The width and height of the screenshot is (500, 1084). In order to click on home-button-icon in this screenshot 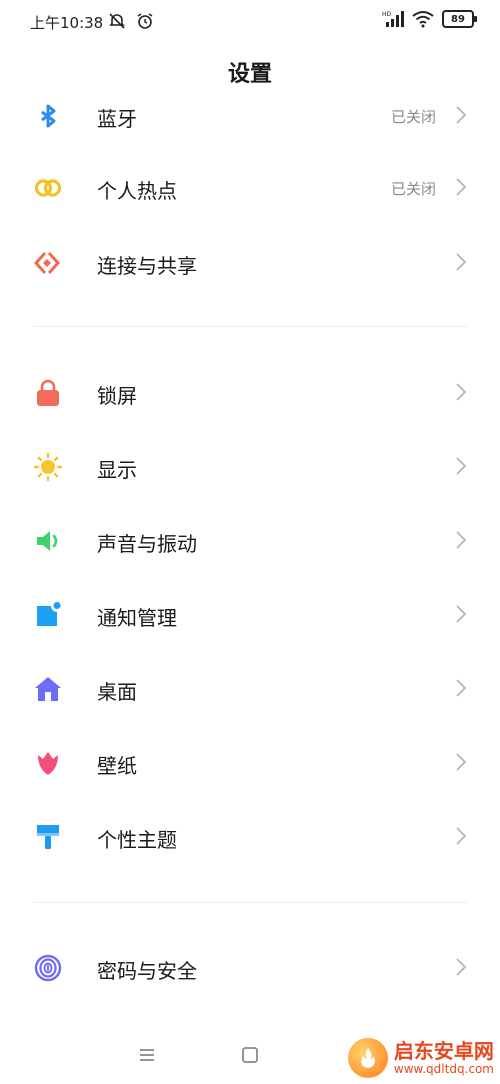, I will do `click(250, 1055)`.